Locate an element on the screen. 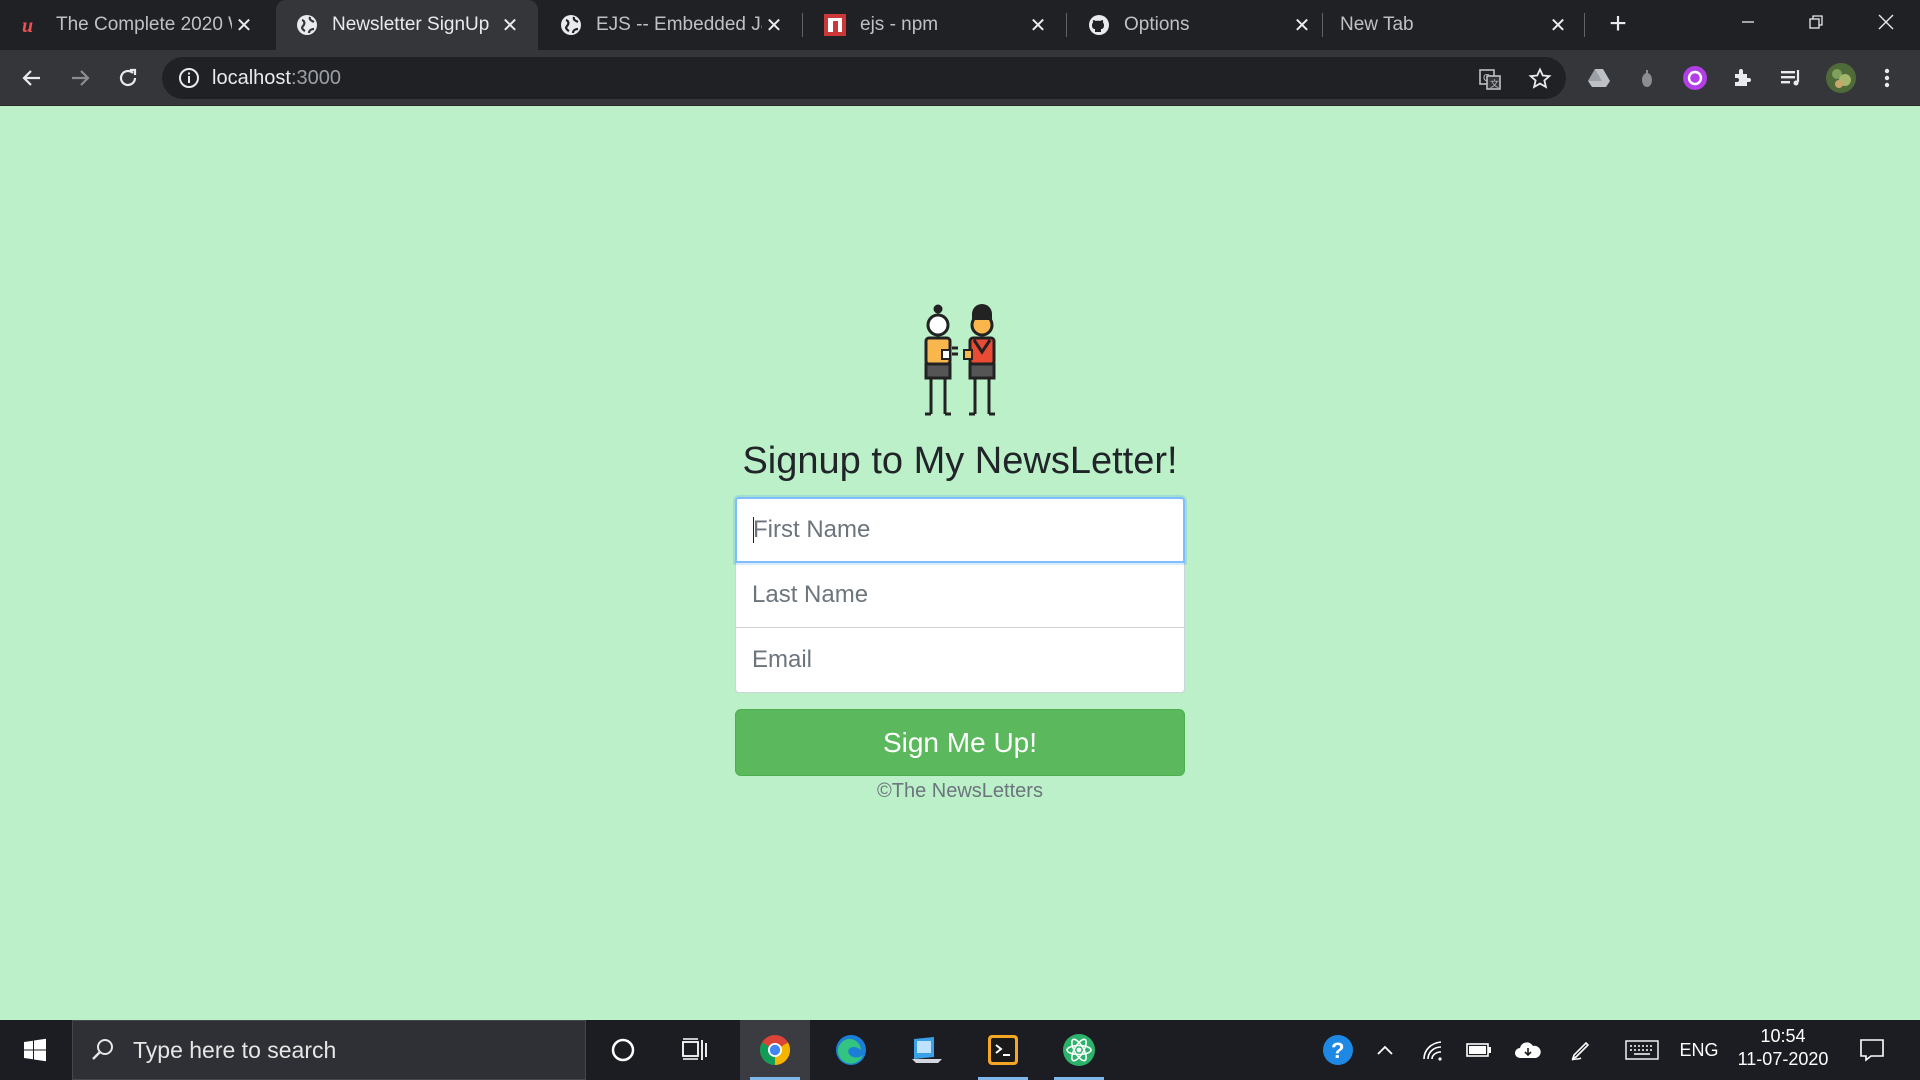 The height and width of the screenshot is (1080, 1920). udemy-icon: u is located at coordinates (31, 25).